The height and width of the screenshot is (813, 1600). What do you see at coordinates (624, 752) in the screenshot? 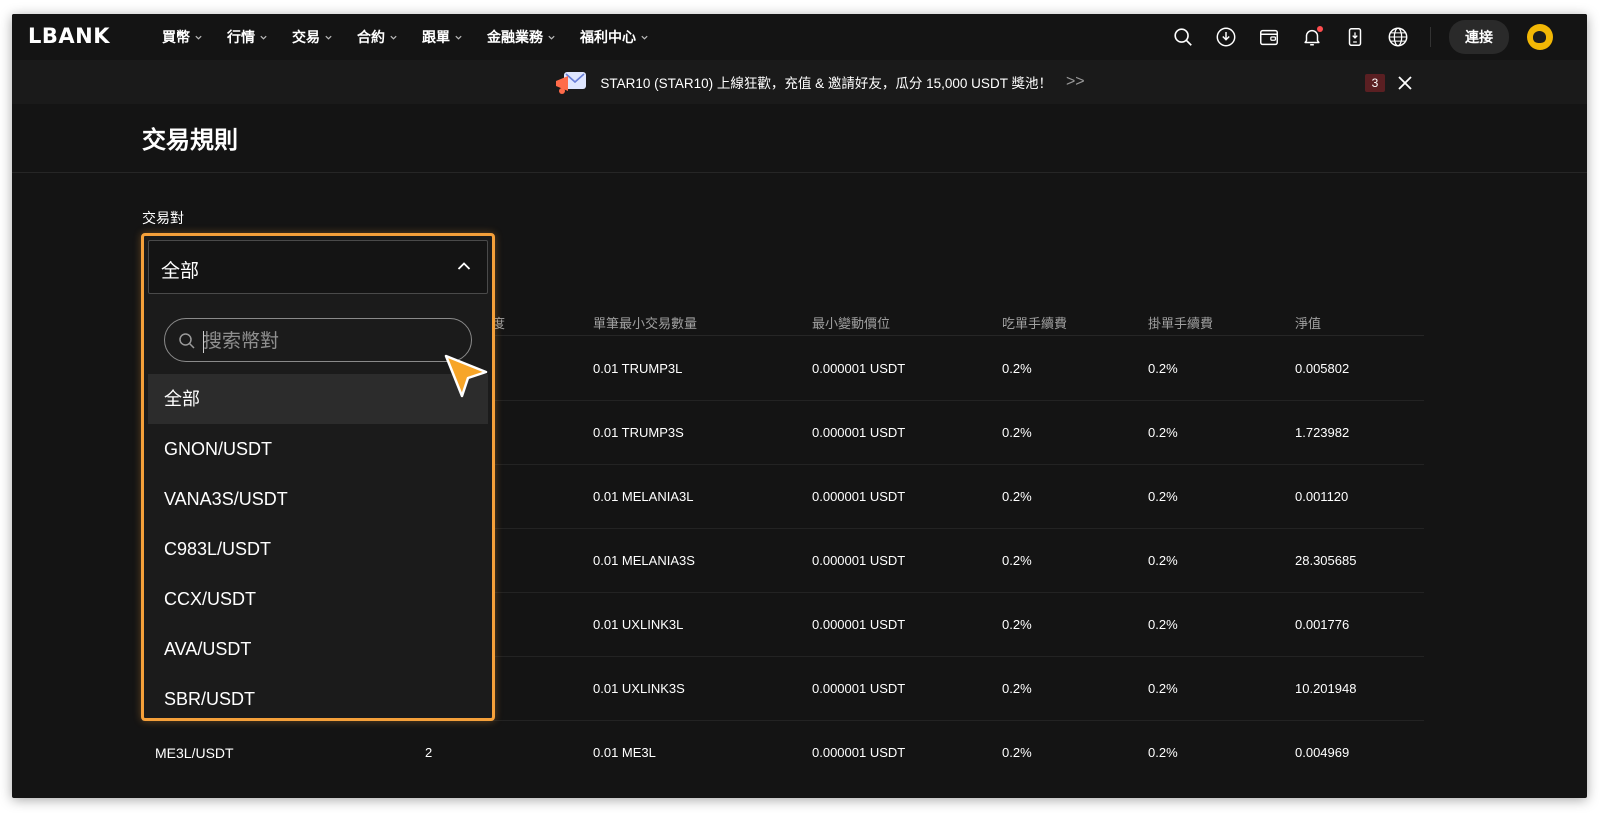
I see `min-quantity-cell: 0.01 ME3L` at bounding box center [624, 752].